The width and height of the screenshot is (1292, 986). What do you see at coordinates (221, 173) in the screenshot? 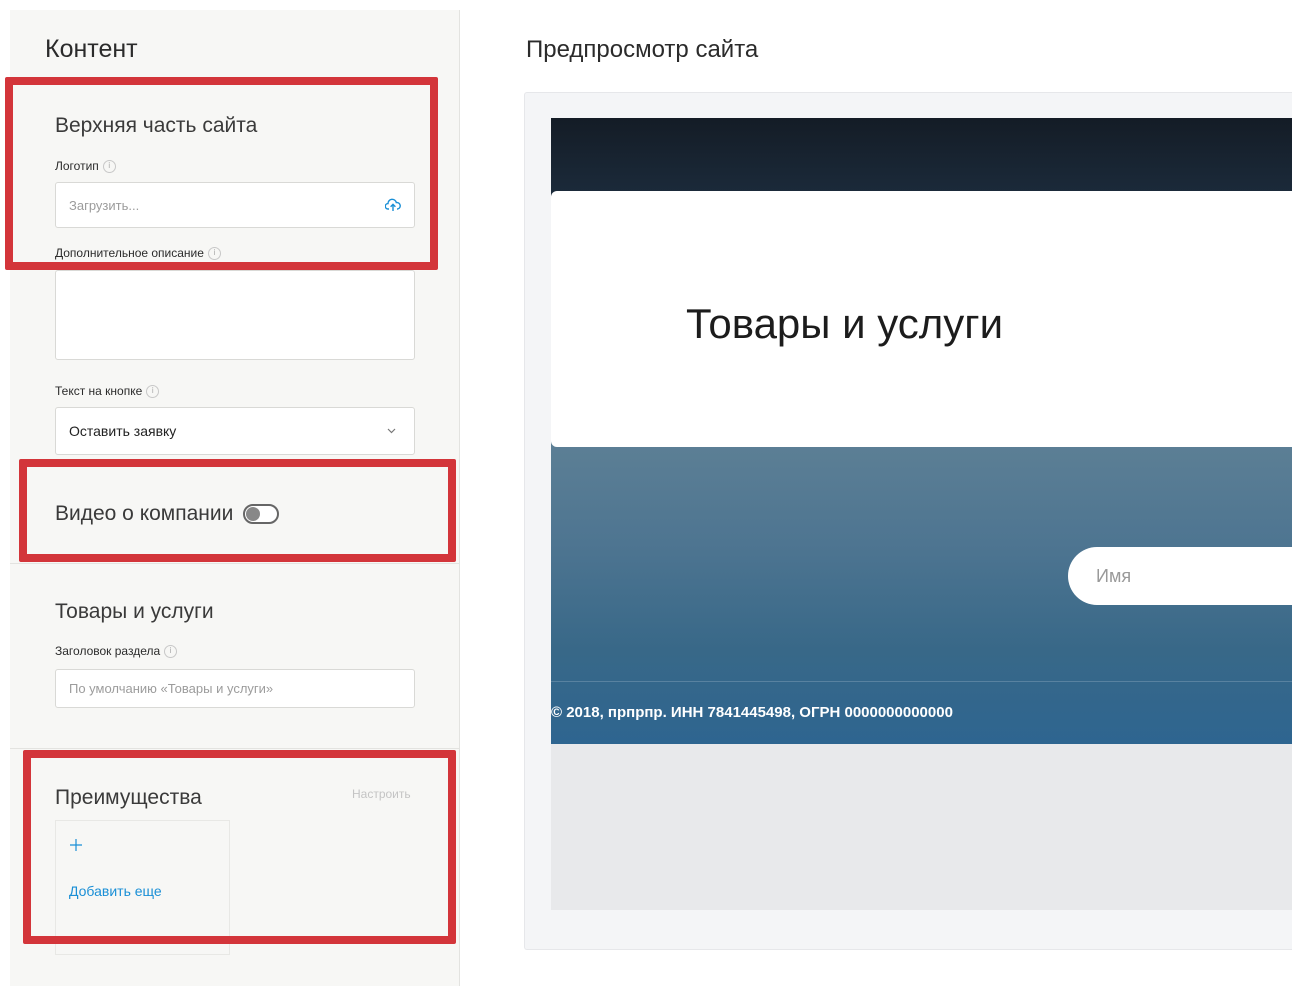
I see `highlight-box-header` at bounding box center [221, 173].